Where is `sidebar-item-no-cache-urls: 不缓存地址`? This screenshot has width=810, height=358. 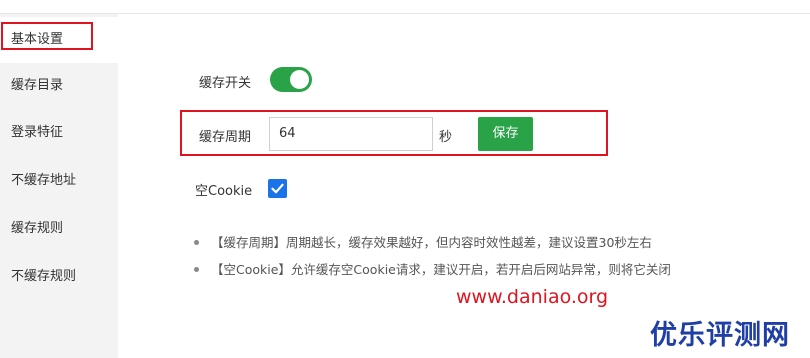 sidebar-item-no-cache-urls: 不缓存地址 is located at coordinates (59, 181).